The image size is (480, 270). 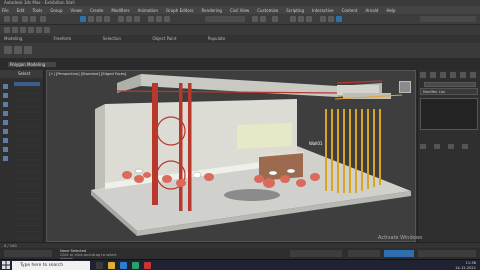 What do you see at coordinates (309, 19) in the screenshot?
I see `material-editor-icon` at bounding box center [309, 19].